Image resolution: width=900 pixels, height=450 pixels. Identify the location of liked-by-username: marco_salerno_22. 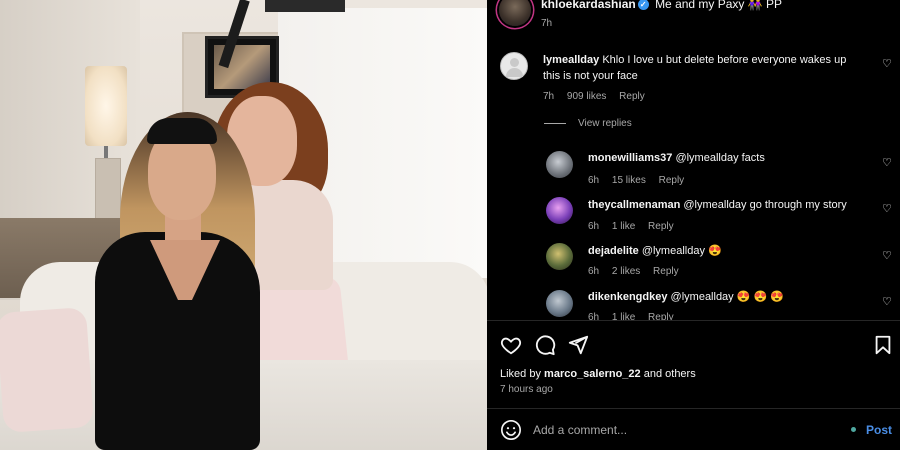
(592, 374).